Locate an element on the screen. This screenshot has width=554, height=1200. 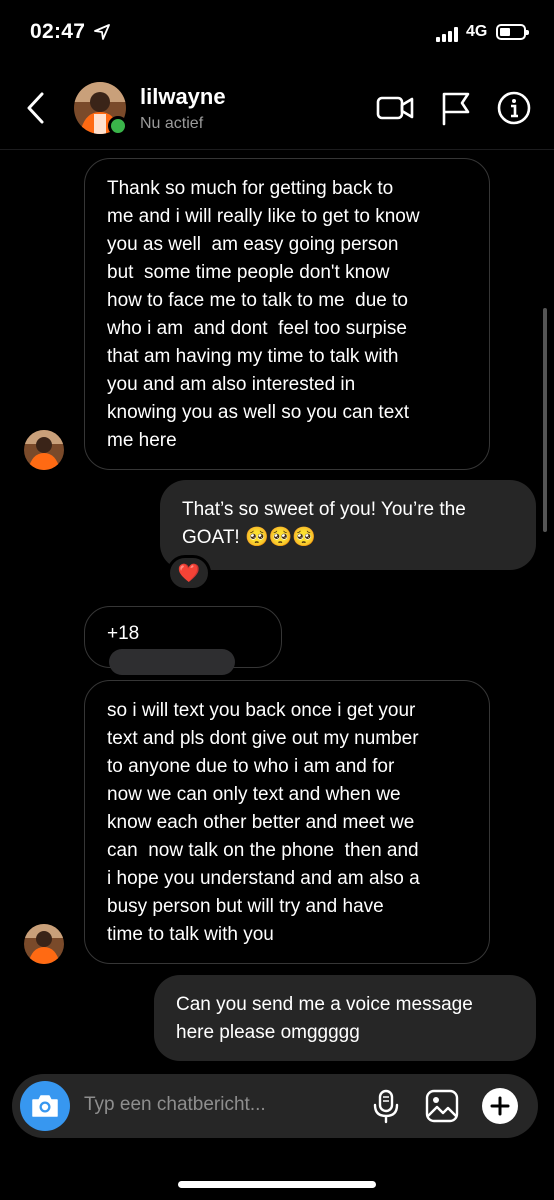
battery-icon is located at coordinates (512, 32).